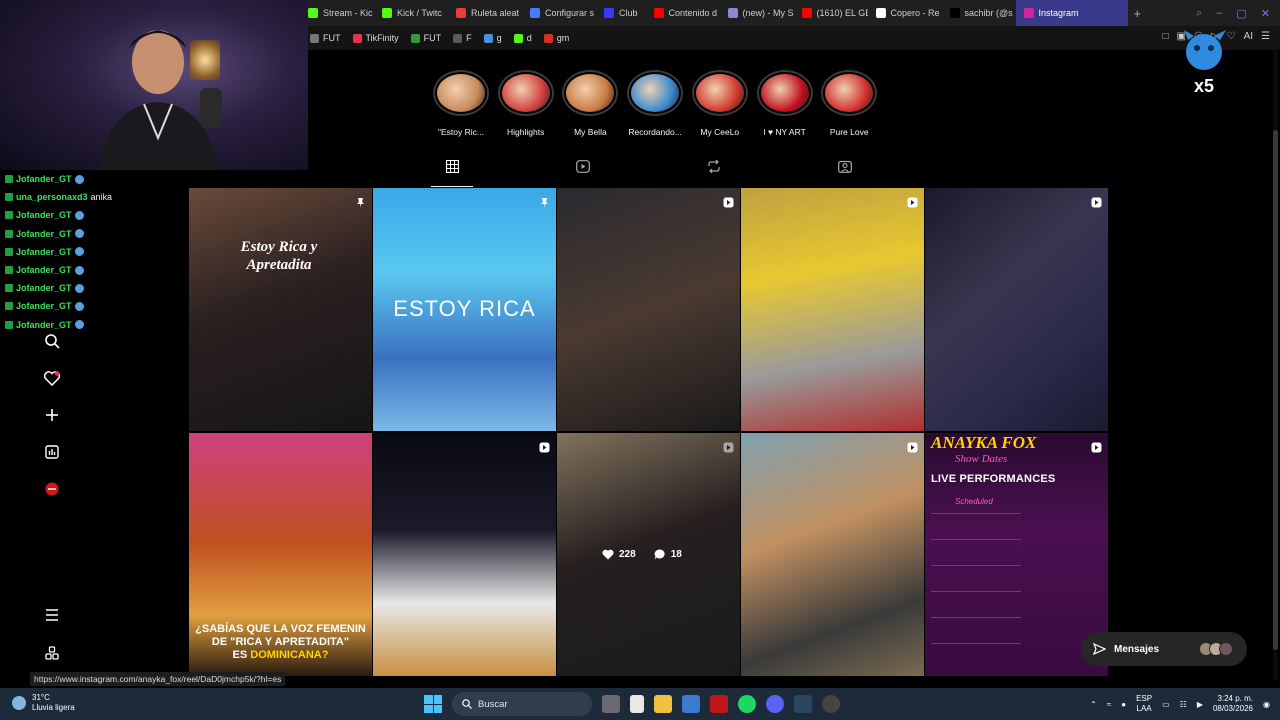  What do you see at coordinates (526, 103) in the screenshot?
I see `story-highlight: Highlights` at bounding box center [526, 103].